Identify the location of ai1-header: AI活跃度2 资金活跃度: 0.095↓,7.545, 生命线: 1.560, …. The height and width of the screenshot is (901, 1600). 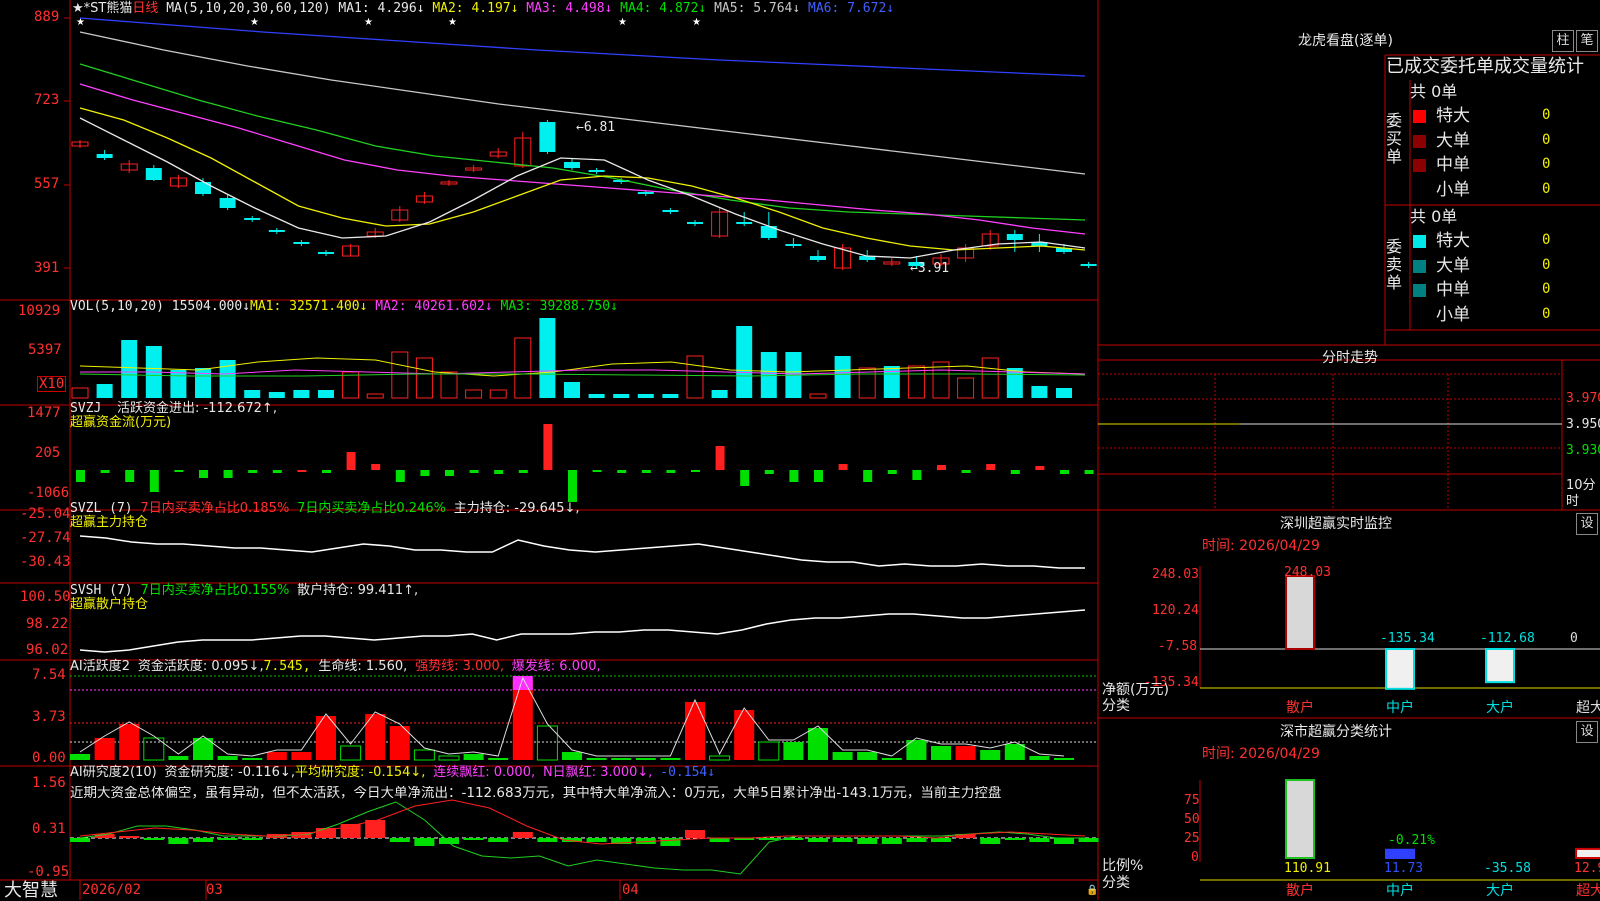
(335, 666).